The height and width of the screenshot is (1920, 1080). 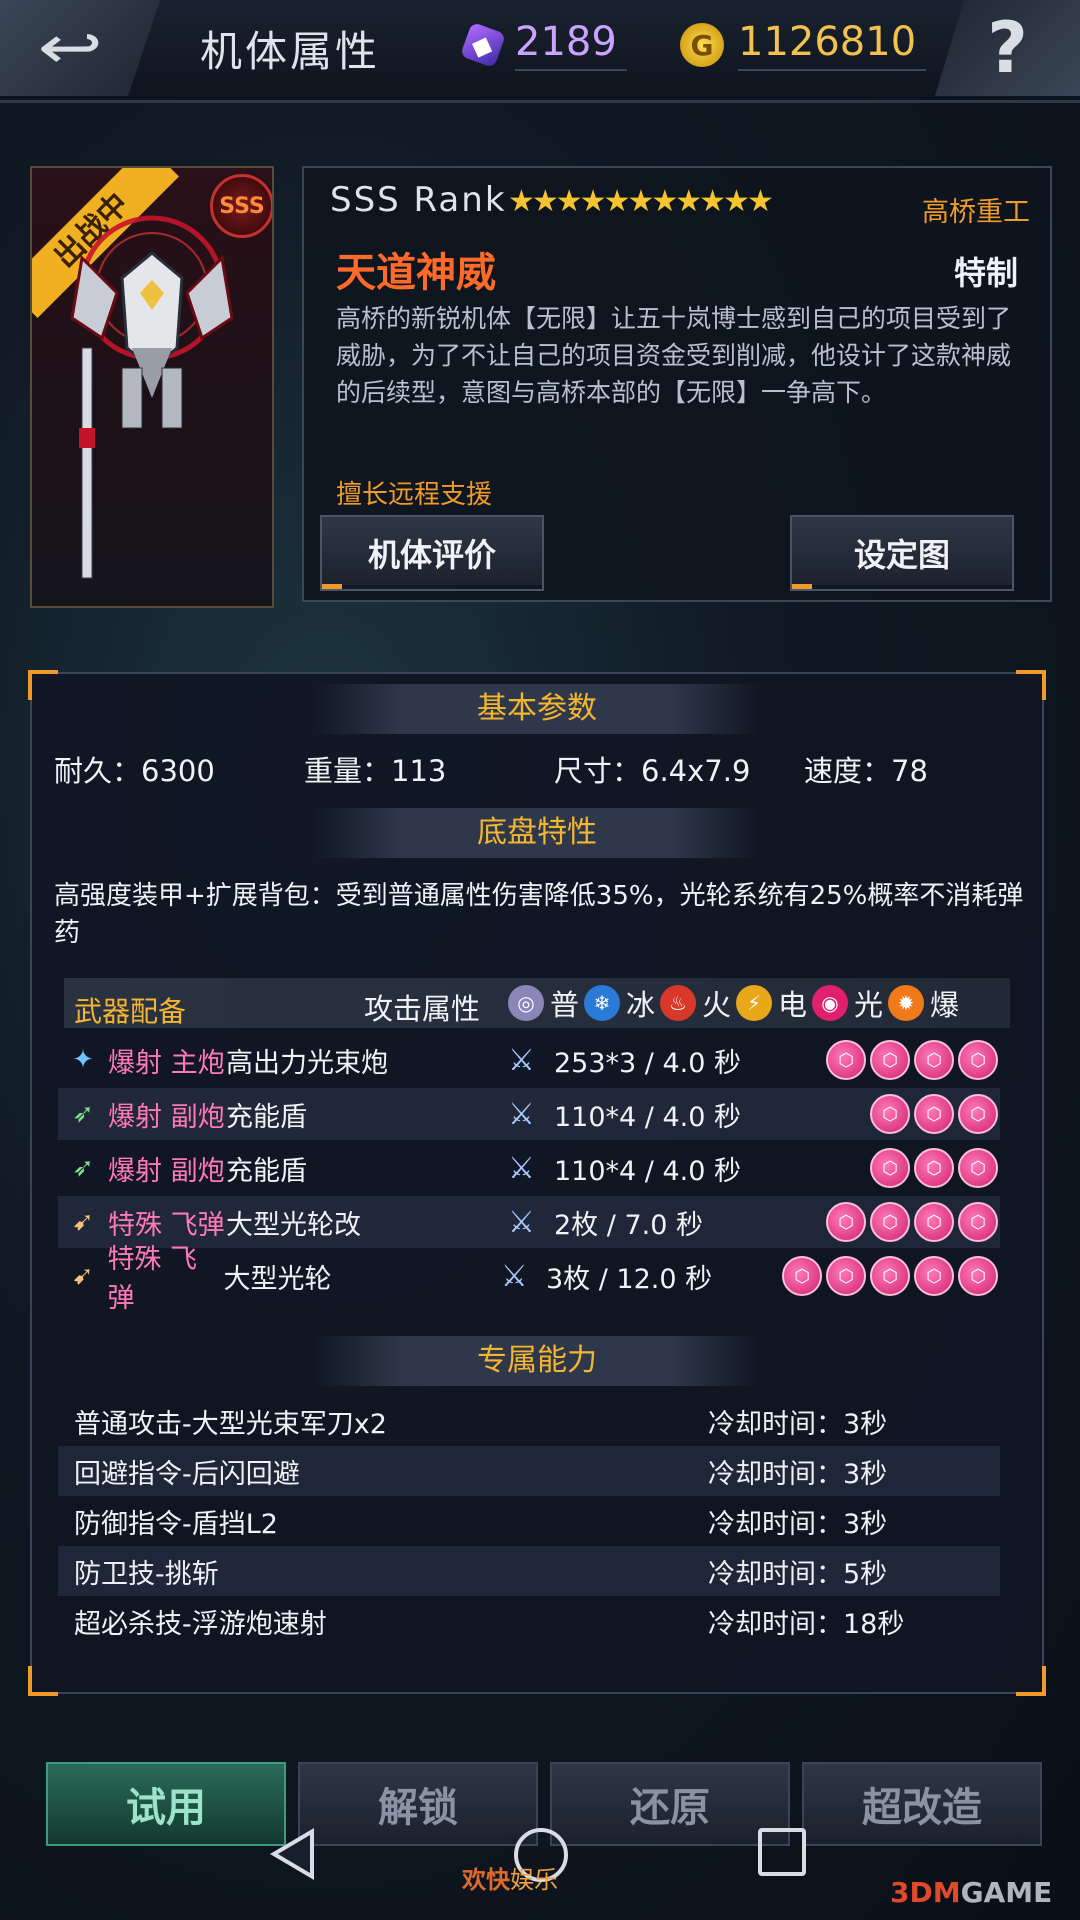 I want to click on ability-row: 防卫技-挑斩 冷却时间：5秒, so click(x=529, y=1571).